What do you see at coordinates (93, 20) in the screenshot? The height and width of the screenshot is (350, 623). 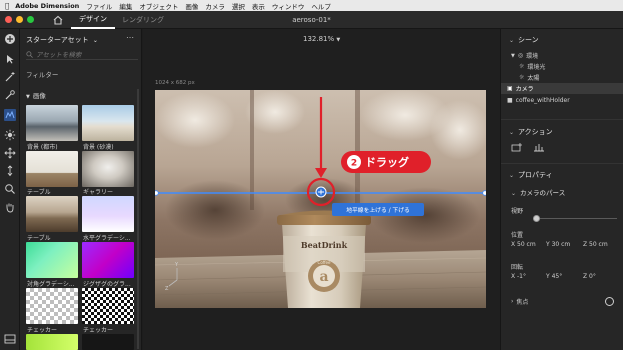 I see `tab-design: デザイン` at bounding box center [93, 20].